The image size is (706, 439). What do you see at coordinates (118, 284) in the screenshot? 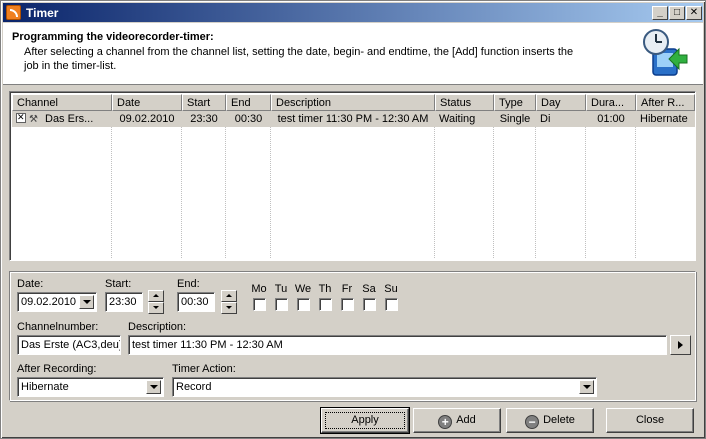
I see `start-label: Start:` at bounding box center [118, 284].